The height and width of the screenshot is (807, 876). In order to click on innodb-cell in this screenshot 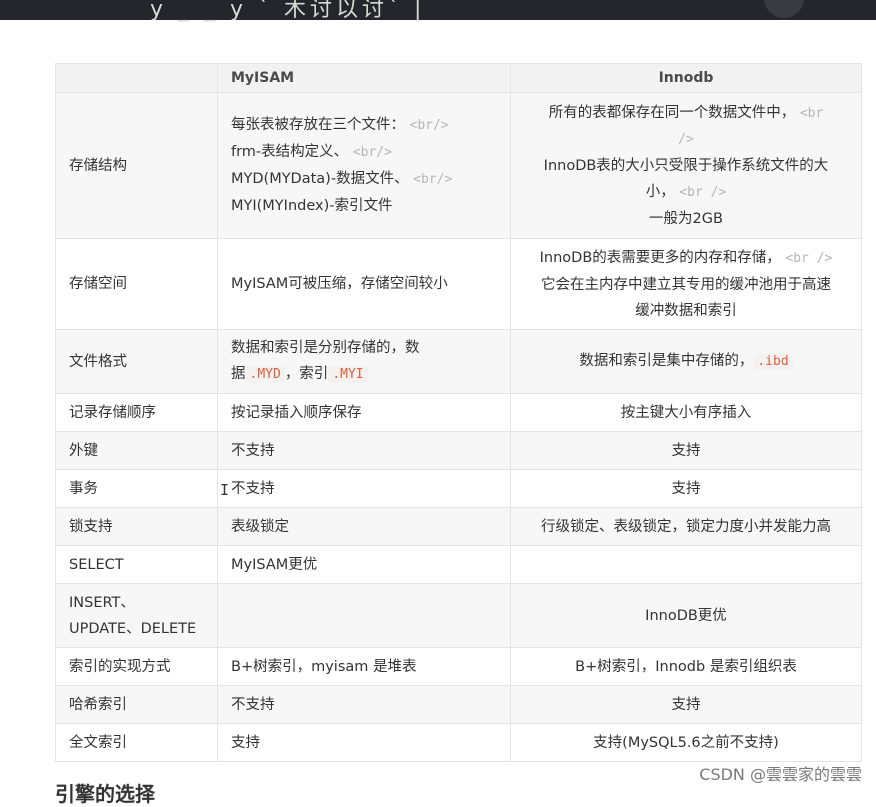, I will do `click(686, 564)`.